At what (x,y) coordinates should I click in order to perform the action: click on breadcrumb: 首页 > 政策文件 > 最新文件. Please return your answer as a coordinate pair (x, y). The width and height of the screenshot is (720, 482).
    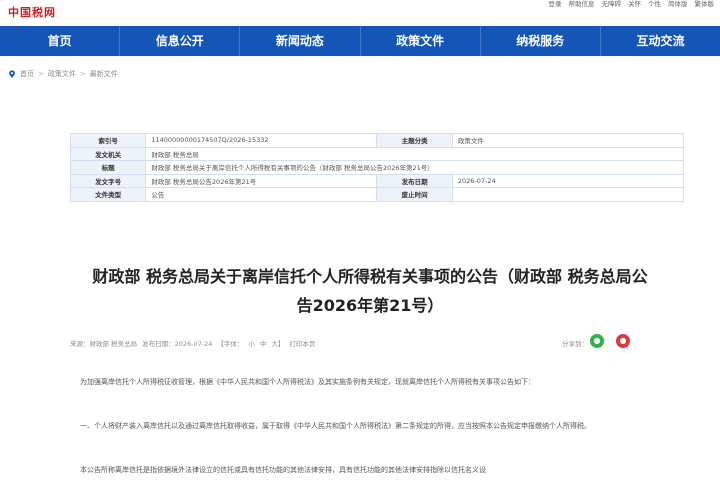
    Looking at the image, I should click on (63, 74).